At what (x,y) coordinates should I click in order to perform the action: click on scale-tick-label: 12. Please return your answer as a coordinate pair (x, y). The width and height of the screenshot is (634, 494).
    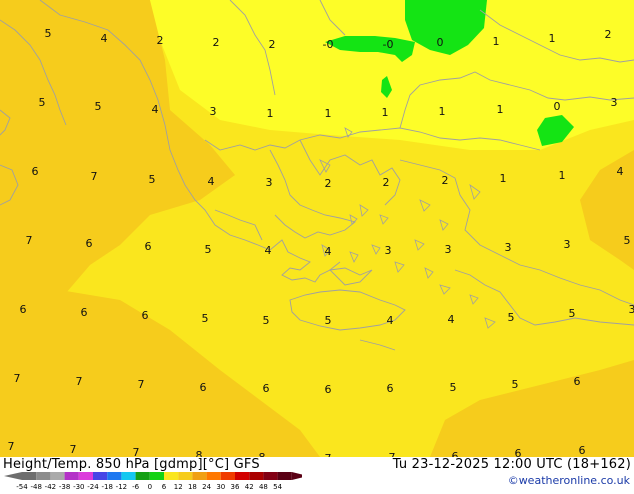
    Looking at the image, I should click on (178, 486).